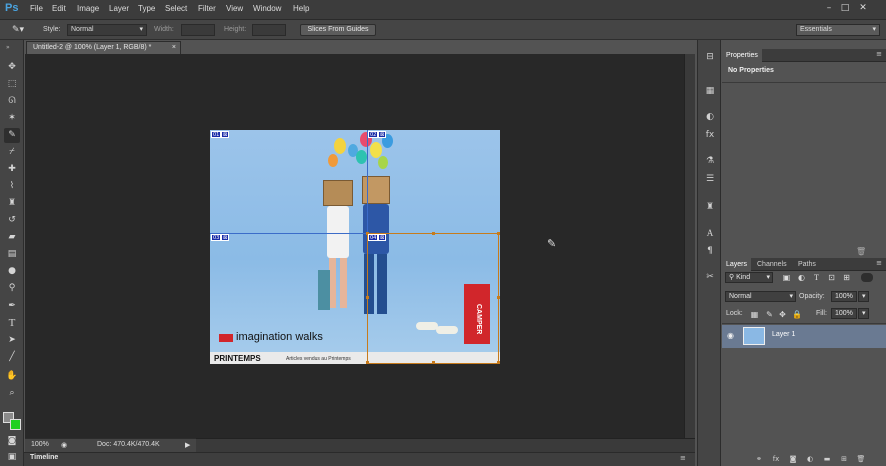  I want to click on delete-layer-icon: 🗑, so click(861, 459).